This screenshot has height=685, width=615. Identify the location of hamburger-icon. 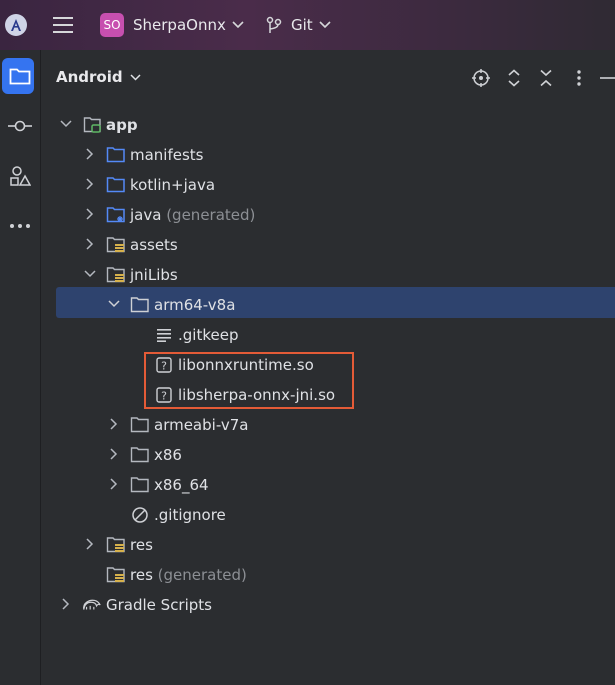
(63, 25).